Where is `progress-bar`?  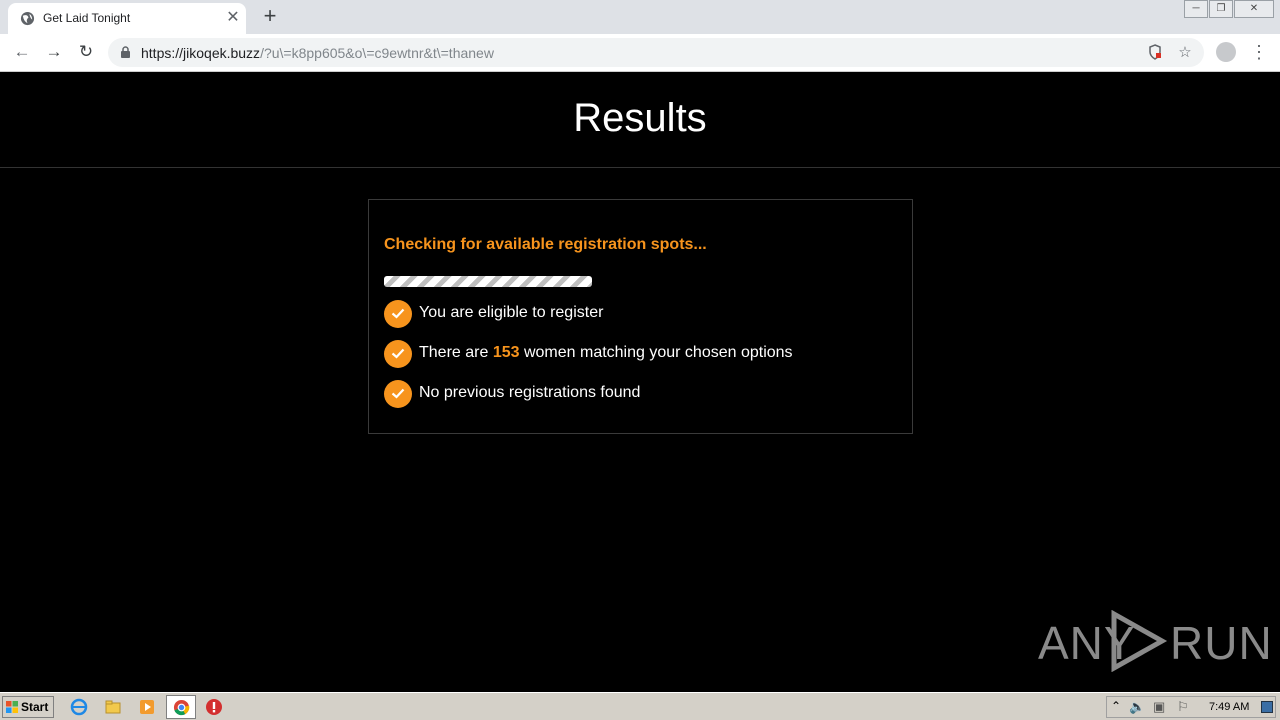
progress-bar is located at coordinates (488, 281).